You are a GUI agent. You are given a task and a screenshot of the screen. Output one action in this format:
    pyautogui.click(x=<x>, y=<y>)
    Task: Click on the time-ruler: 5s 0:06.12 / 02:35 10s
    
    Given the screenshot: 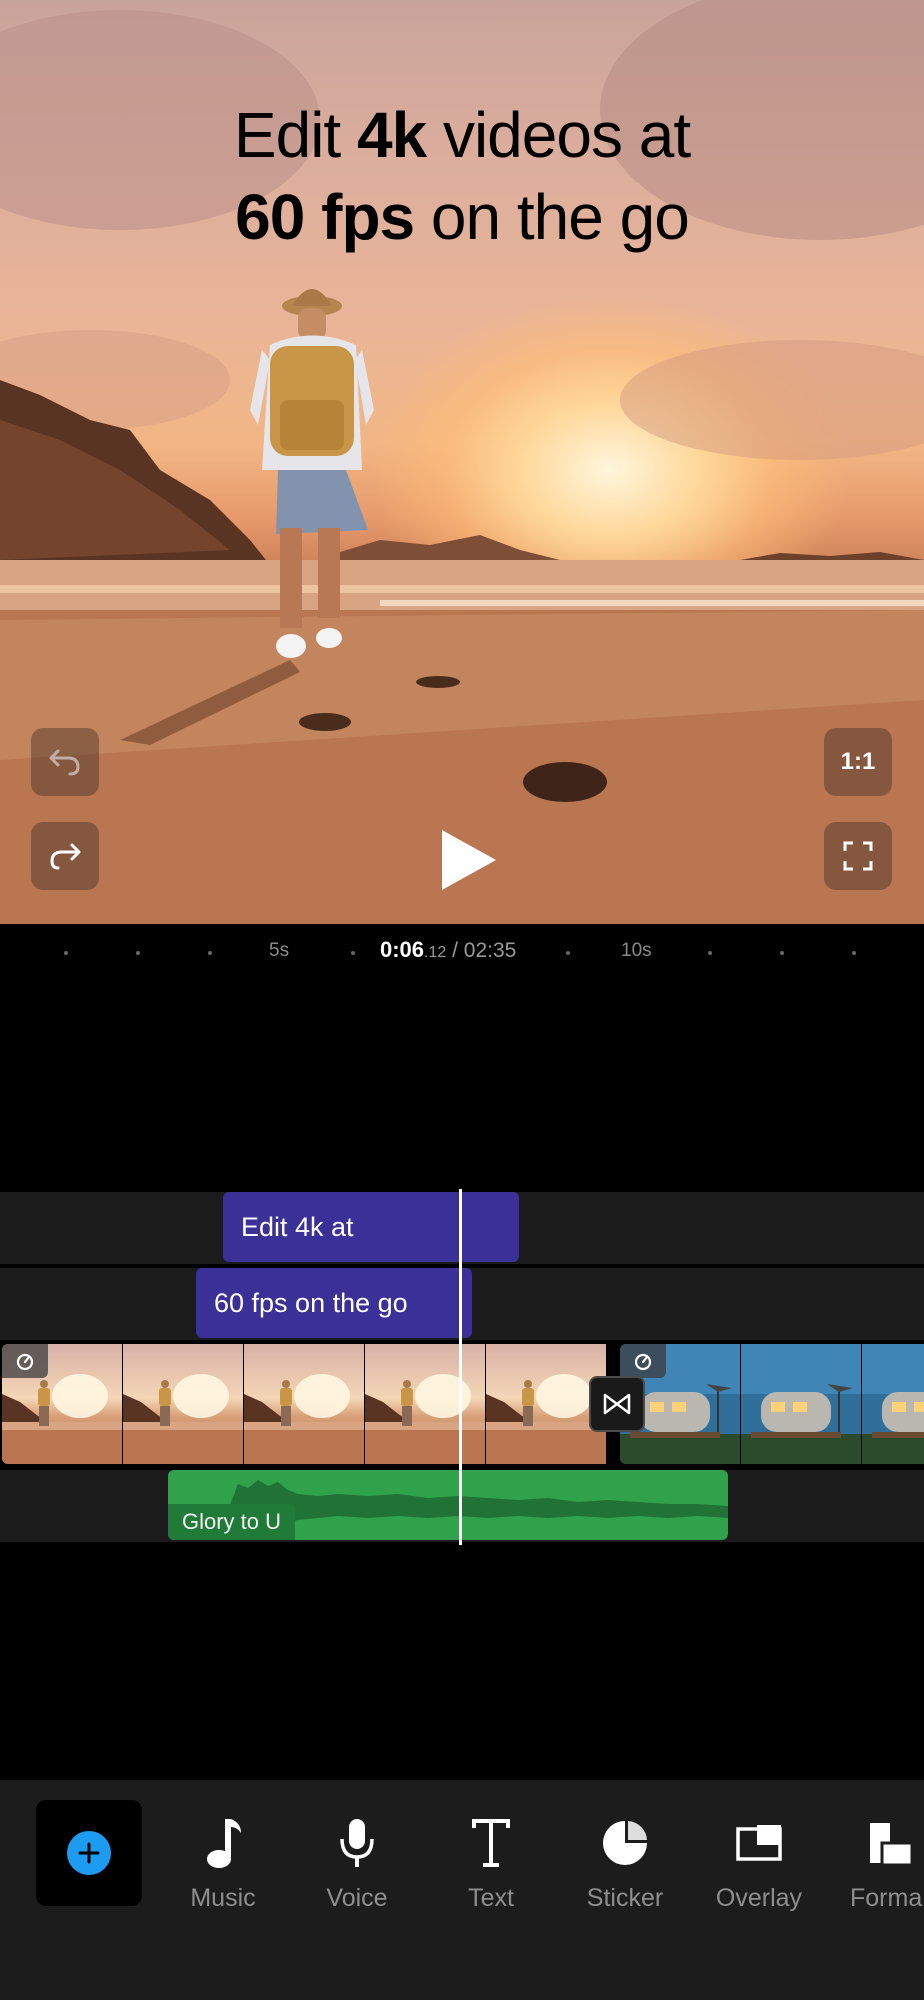 What is the action you would take?
    pyautogui.click(x=462, y=952)
    